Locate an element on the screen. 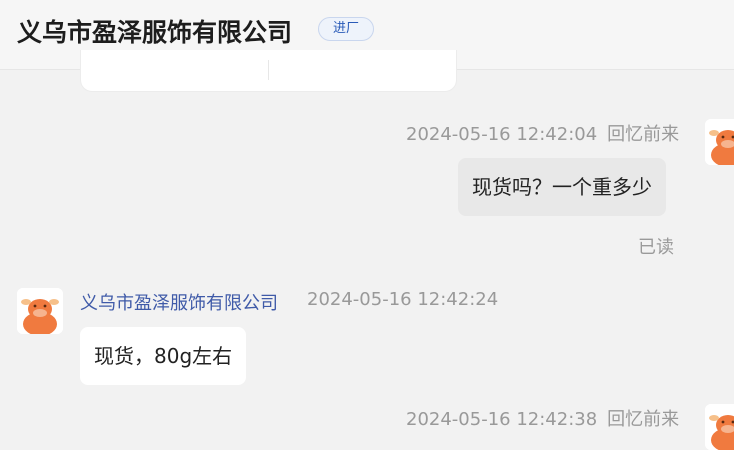 Image resolution: width=734 pixels, height=450 pixels. message-timestamp: 2024-05-16 12:42:24 is located at coordinates (403, 299).